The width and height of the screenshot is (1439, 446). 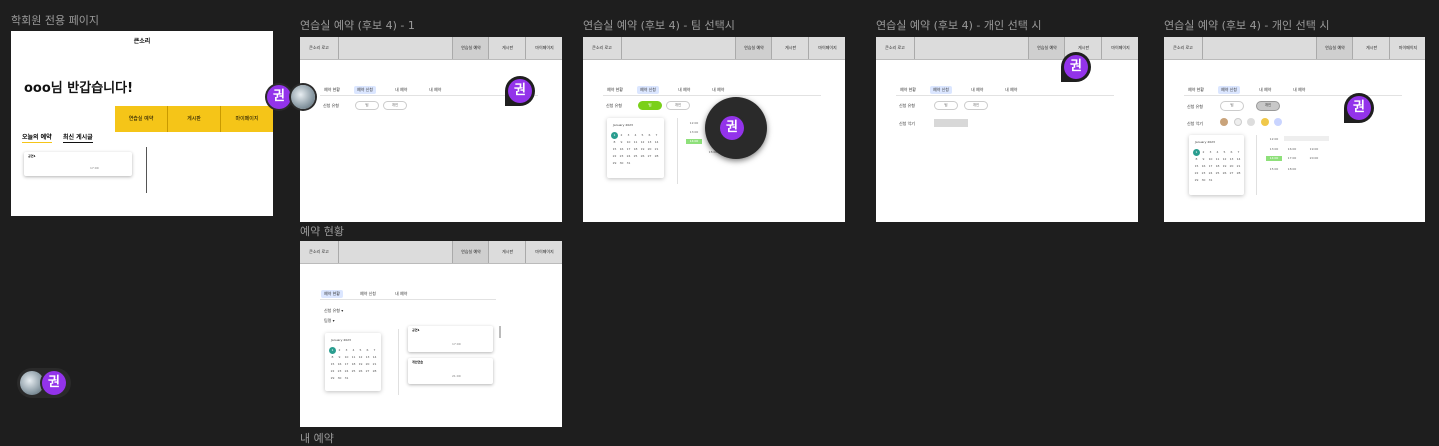 What do you see at coordinates (353, 357) in the screenshot?
I see `calendar-day: 11` at bounding box center [353, 357].